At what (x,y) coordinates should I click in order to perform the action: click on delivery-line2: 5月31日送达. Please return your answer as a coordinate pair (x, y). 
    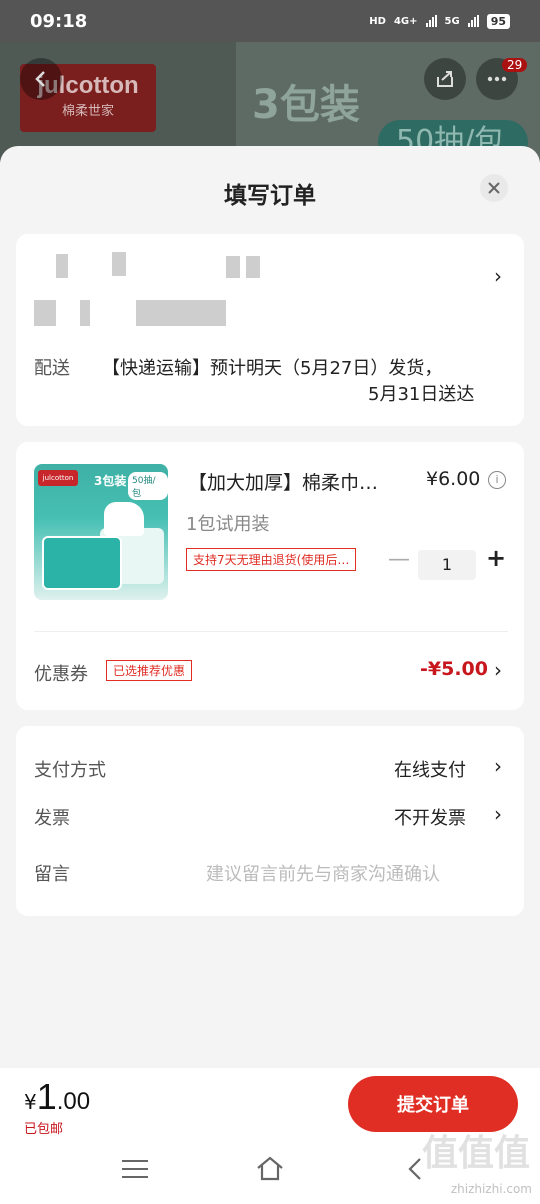
    Looking at the image, I should click on (421, 394).